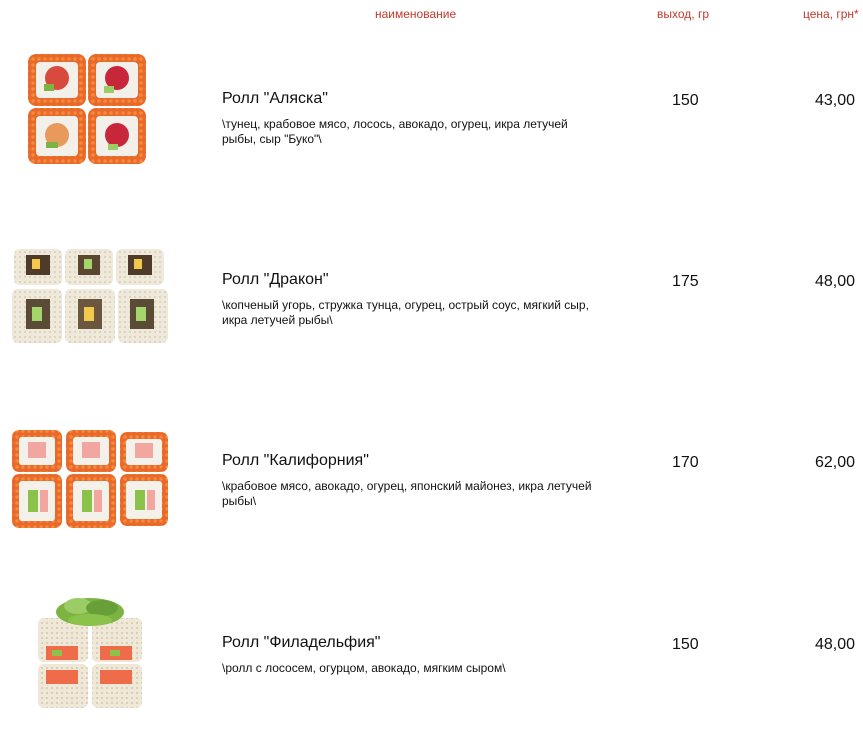 The height and width of the screenshot is (746, 863). Describe the element at coordinates (834, 100) in the screenshot. I see `item-price: 43,00` at that location.